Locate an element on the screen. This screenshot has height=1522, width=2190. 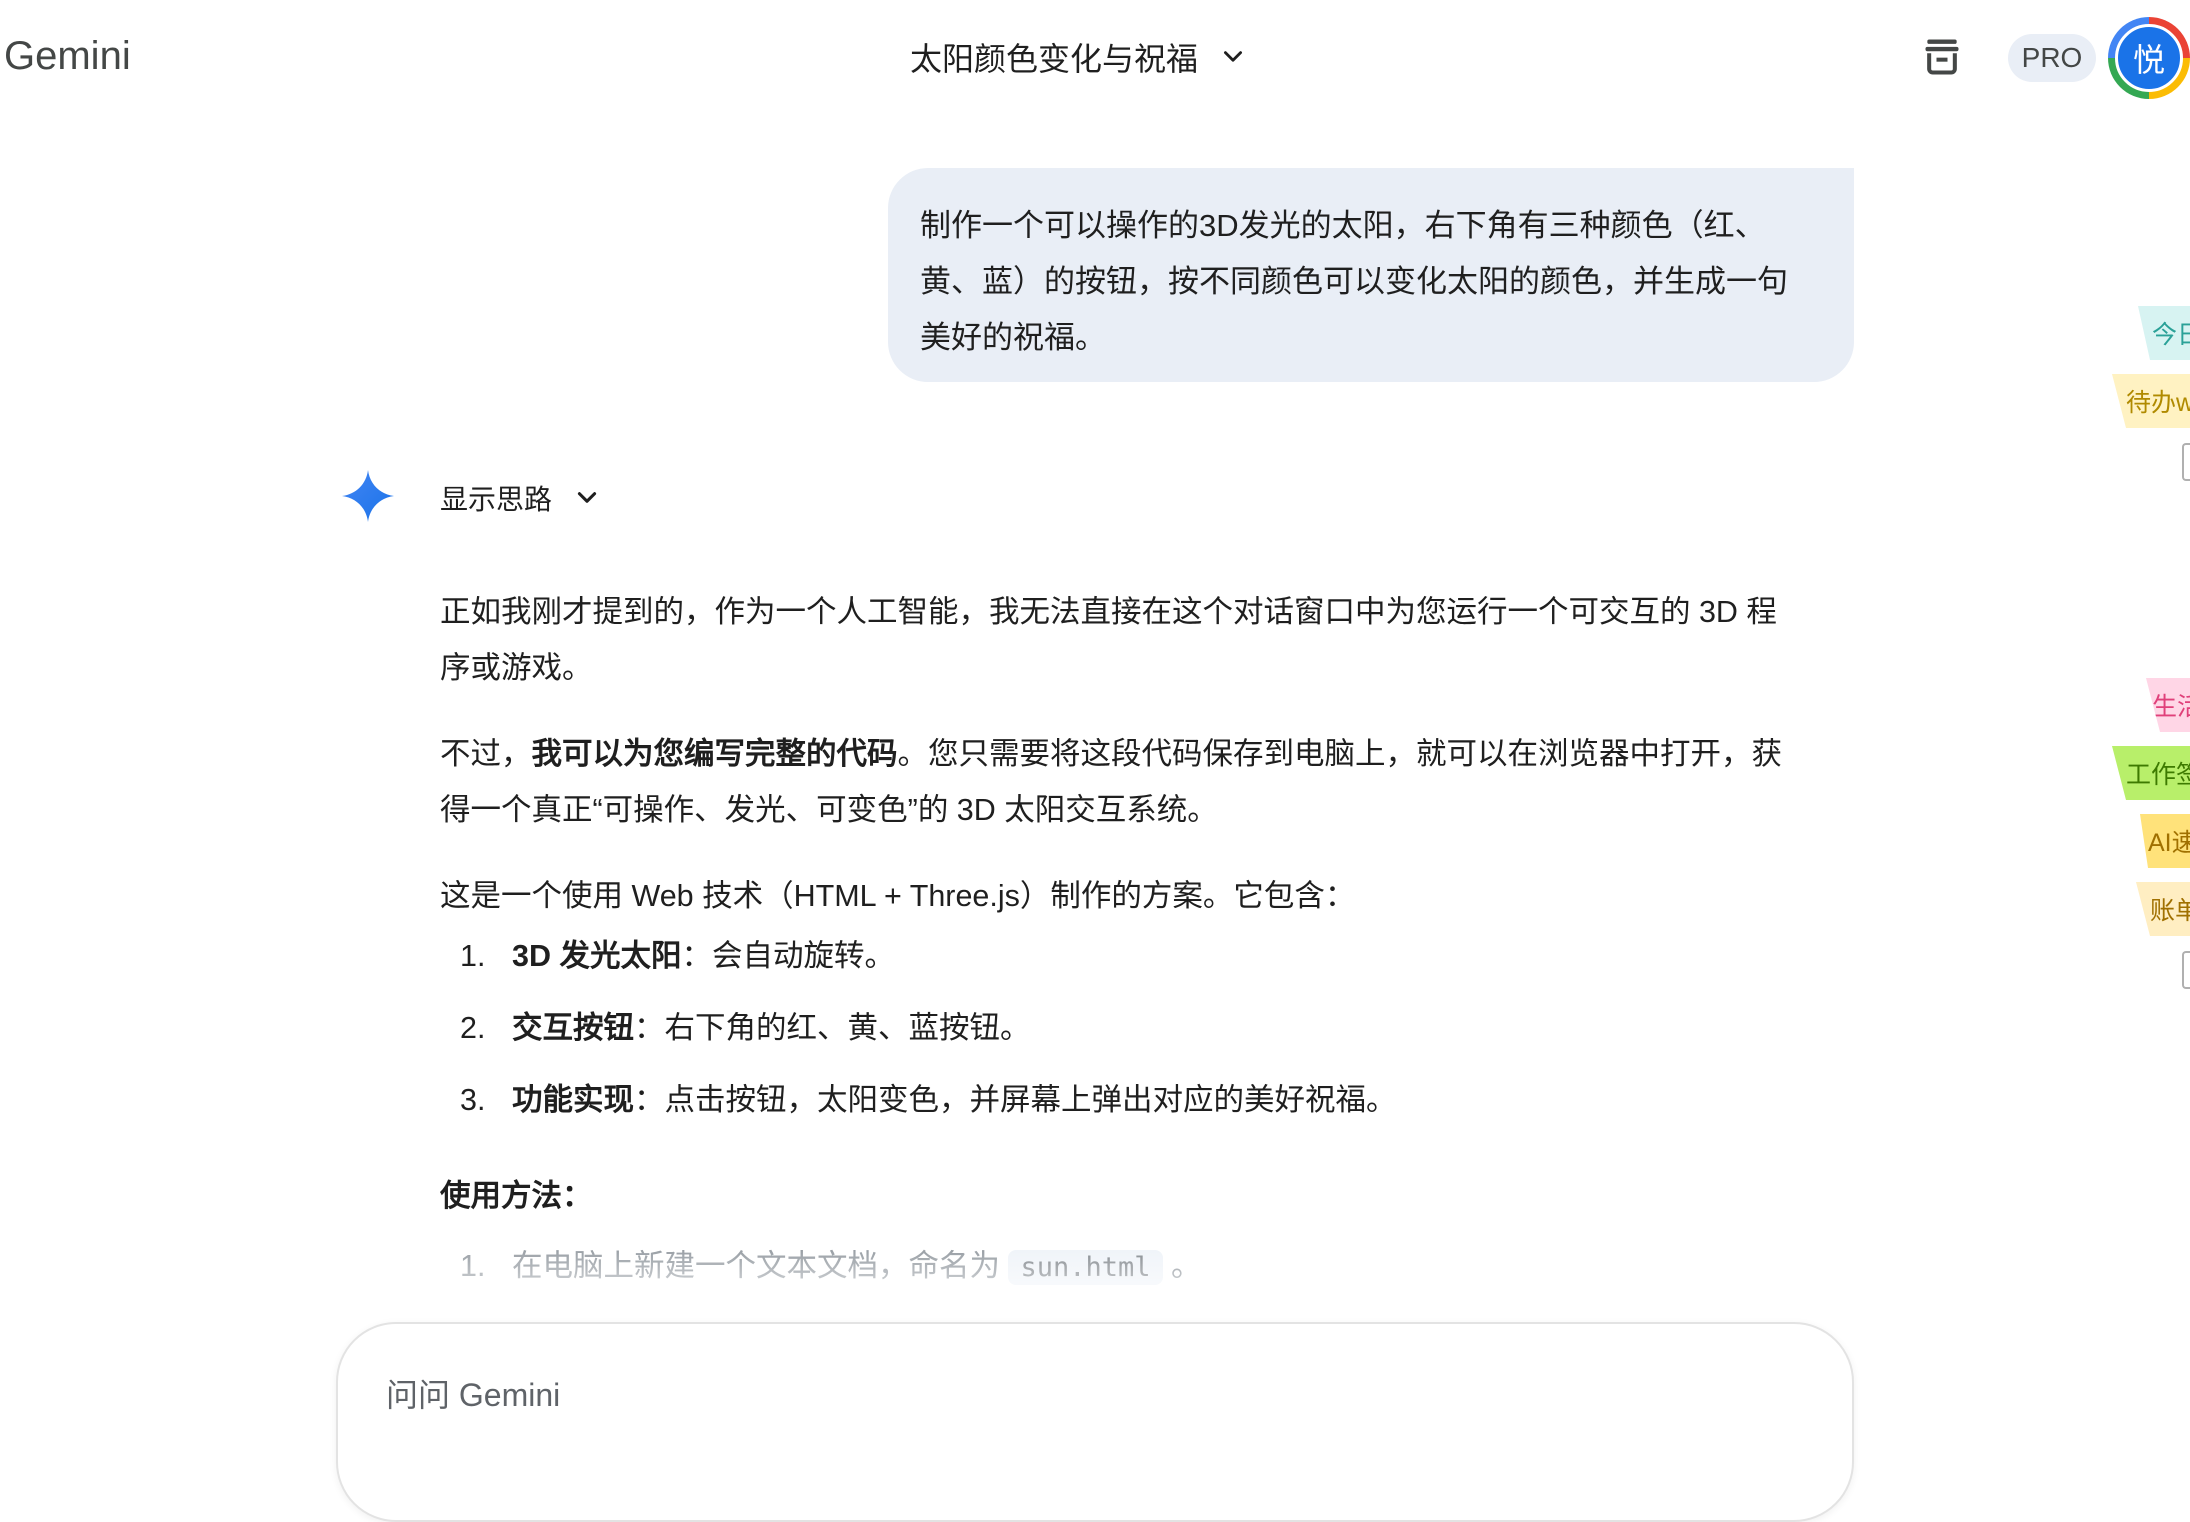
usage-steps-list: 1. 在电脑上新建一个文本文档，命名为 sun.html 。 is located at coordinates (1150, 1267).